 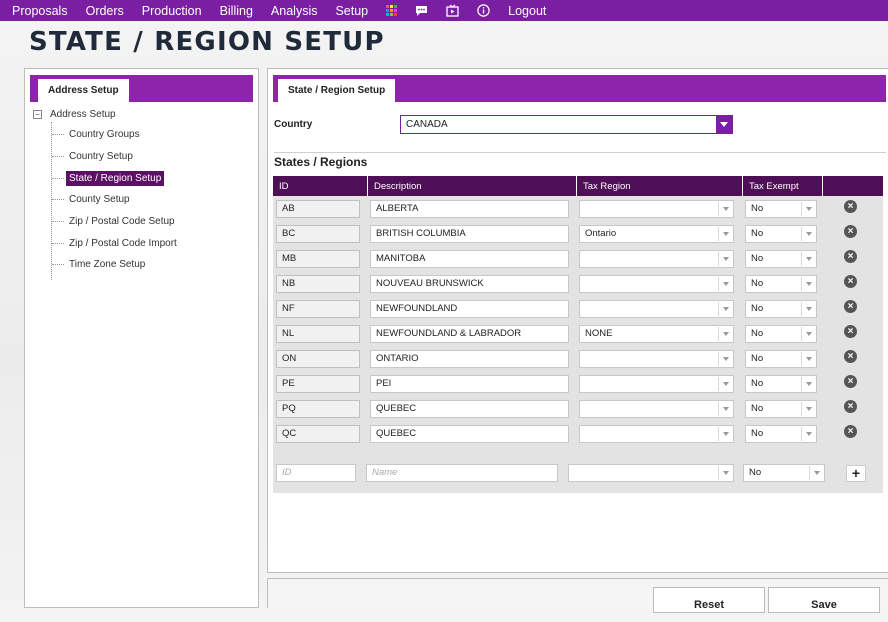 I want to click on description-input: ALBERTA, so click(x=469, y=209).